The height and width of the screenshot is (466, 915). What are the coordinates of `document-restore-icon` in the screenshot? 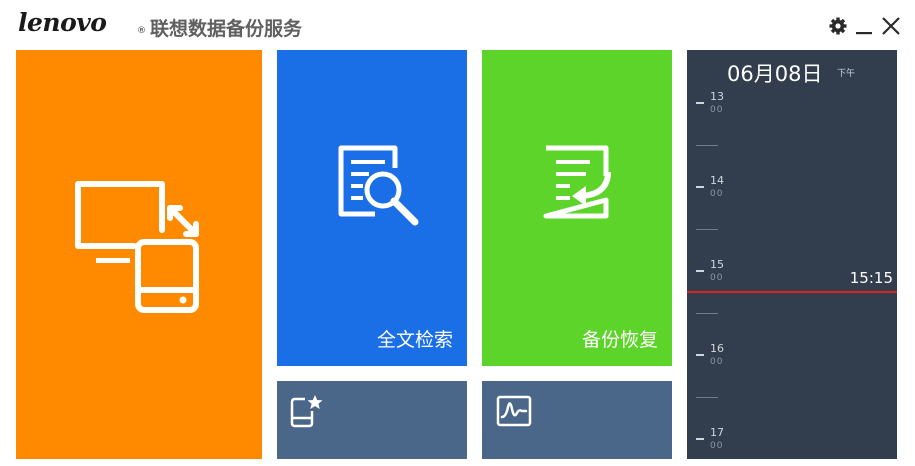 It's located at (577, 182).